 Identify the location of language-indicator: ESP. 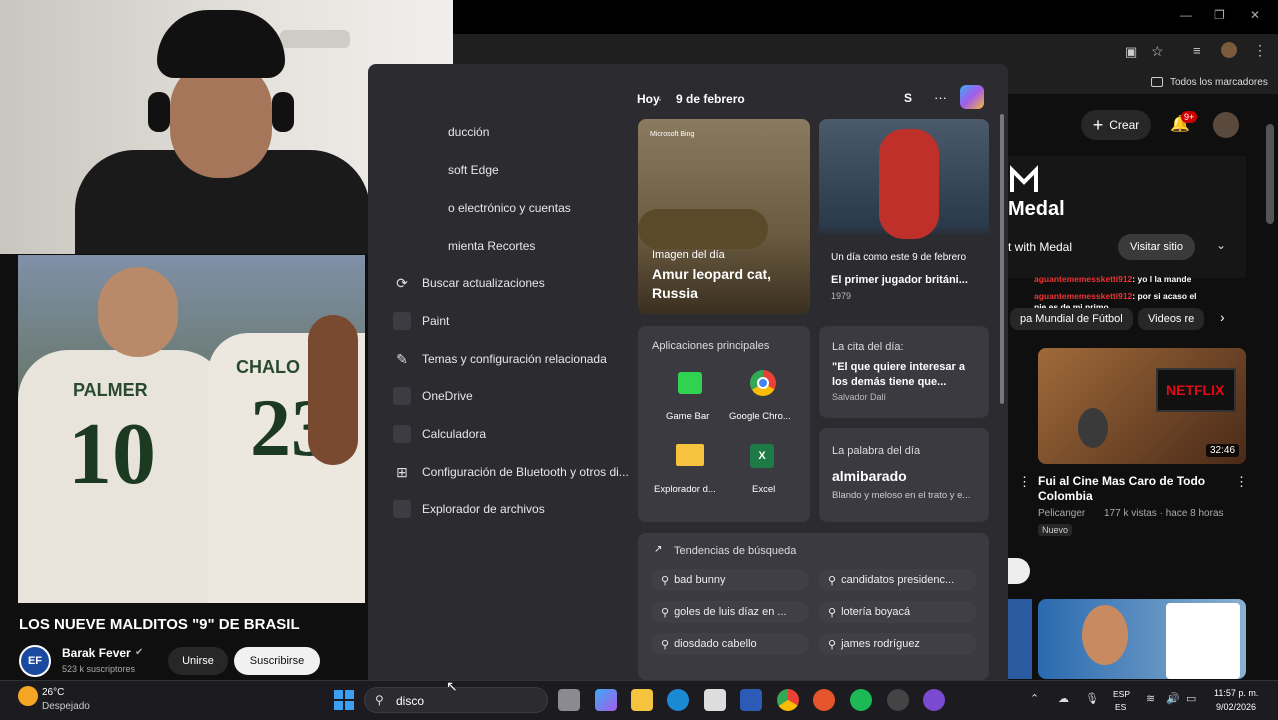
(1121, 694).